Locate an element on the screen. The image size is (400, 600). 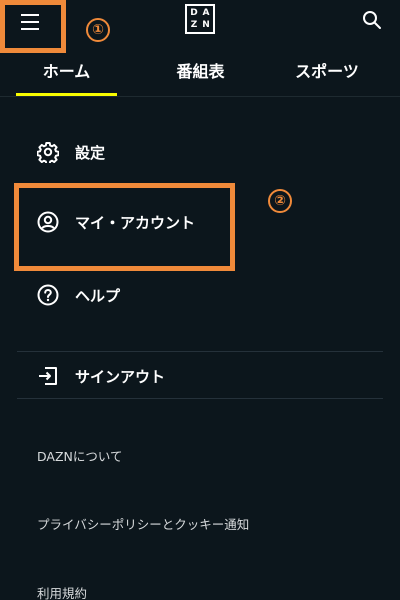
tab-home: ホーム is located at coordinates (66, 72).